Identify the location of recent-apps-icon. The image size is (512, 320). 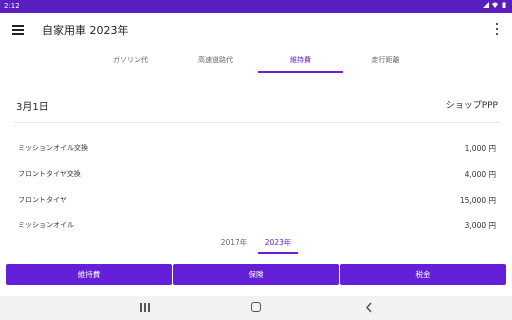
(145, 307).